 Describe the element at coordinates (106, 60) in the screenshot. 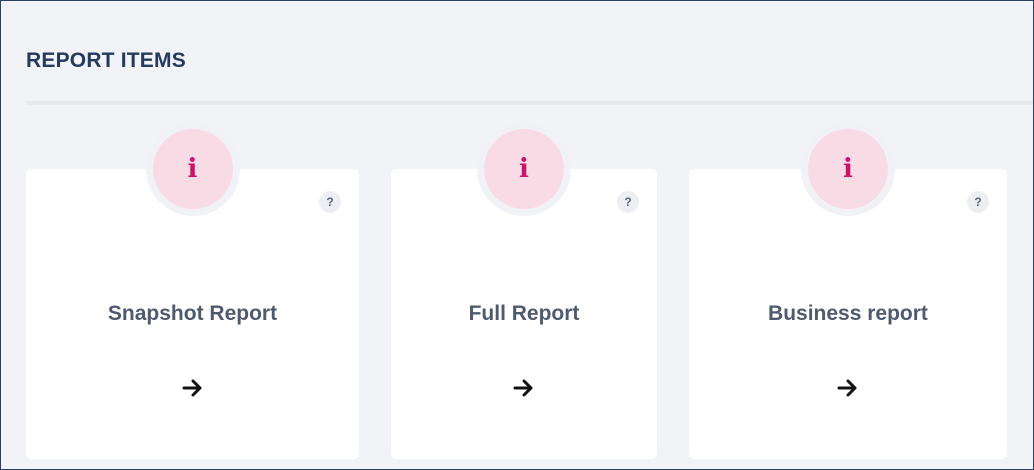

I see `section-title: REPORT ITEMS` at that location.